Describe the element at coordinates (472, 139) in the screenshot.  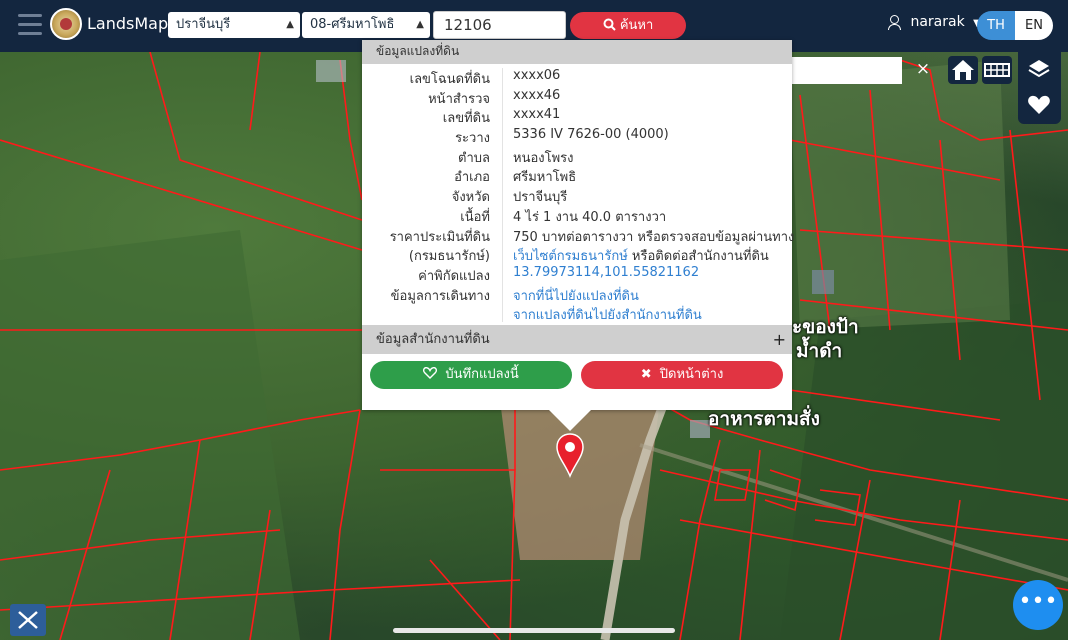
I see `info-key: ระวาง` at that location.